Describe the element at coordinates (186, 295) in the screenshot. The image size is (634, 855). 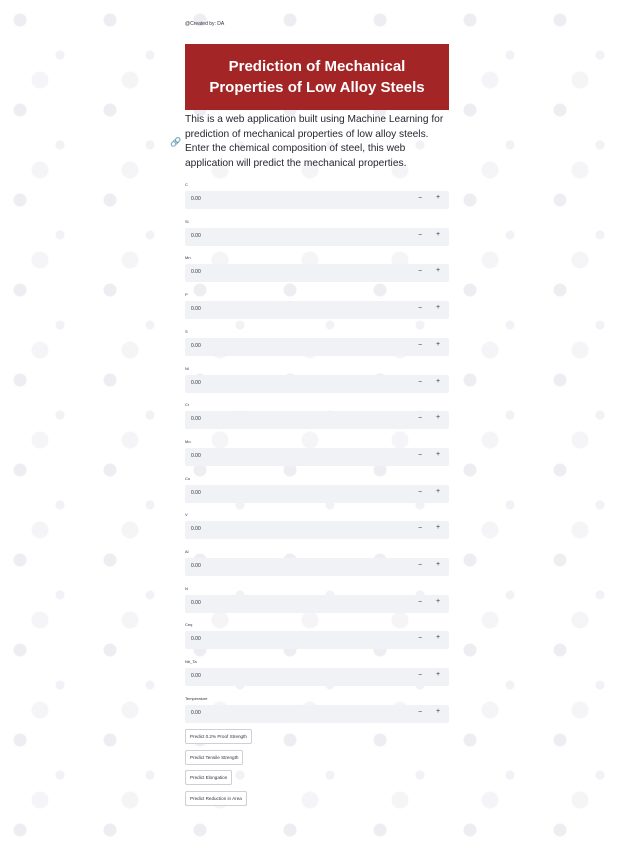
I see `field-label: P` at that location.